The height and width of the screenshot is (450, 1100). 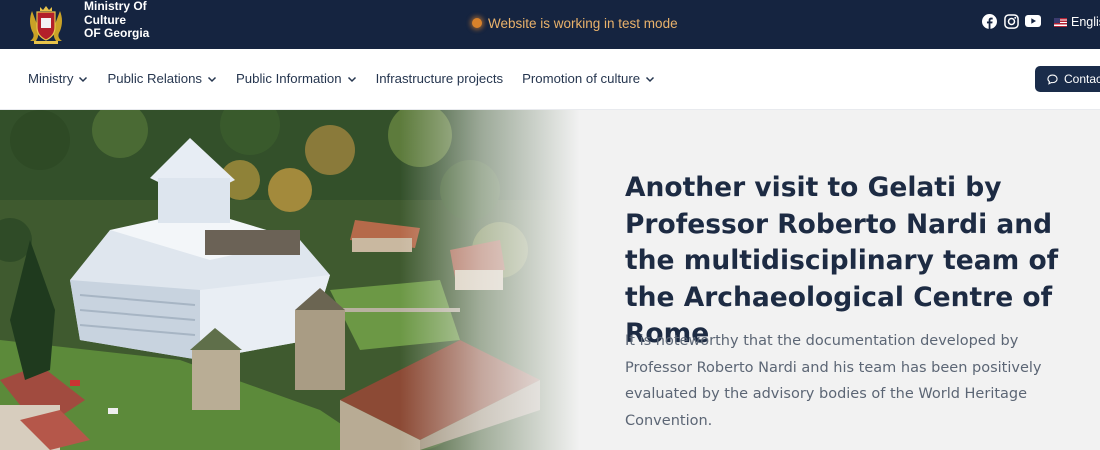 I want to click on nav-item-infrastructure-projects: Infrastructure projects, so click(x=440, y=78).